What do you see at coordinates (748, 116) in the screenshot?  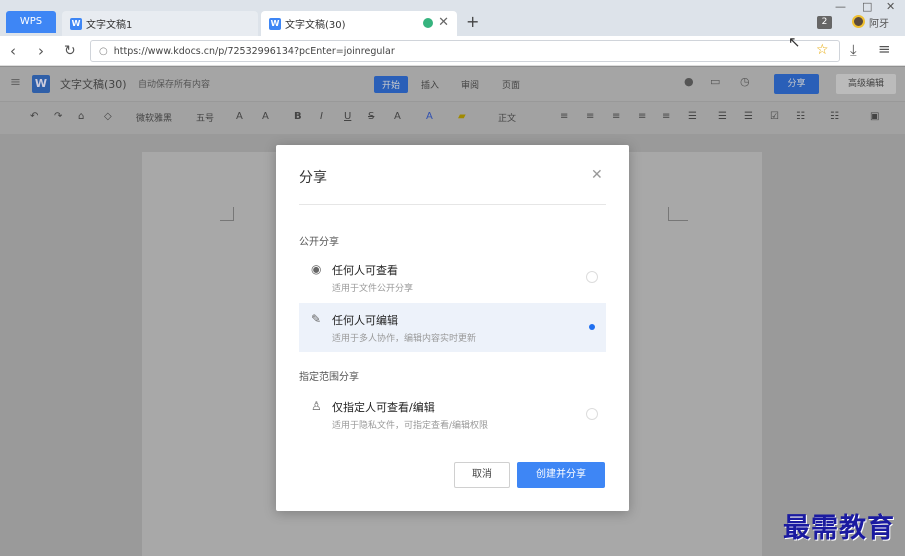 I see `outdent-icon: ☰` at bounding box center [748, 116].